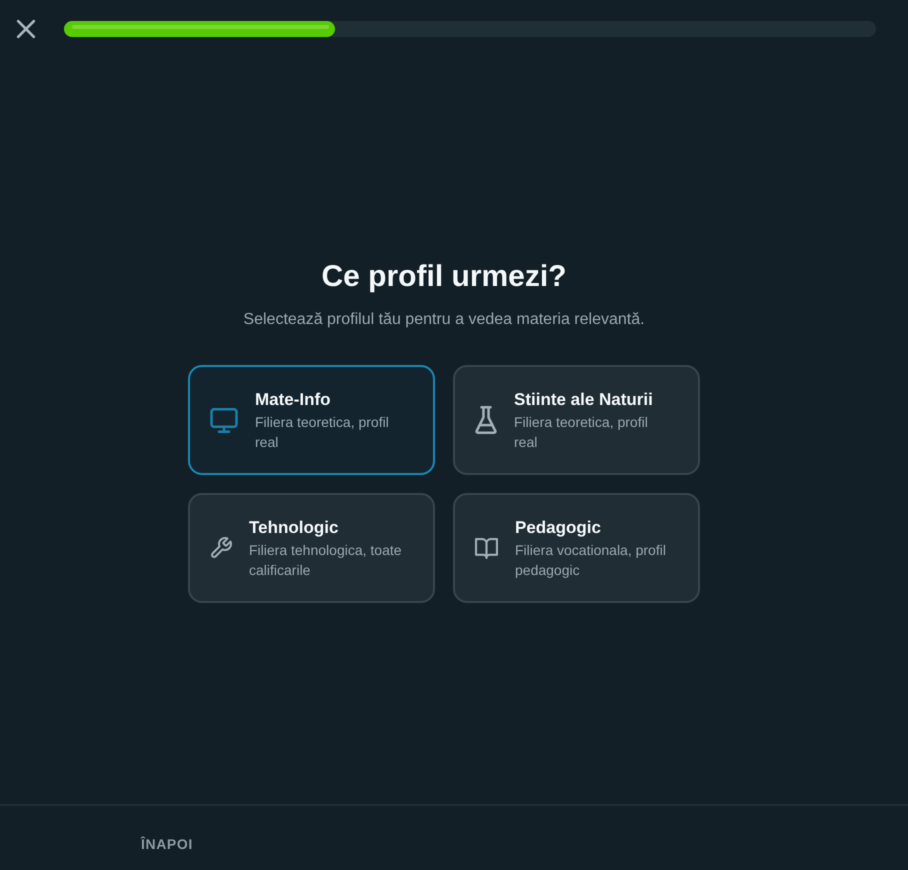  Describe the element at coordinates (584, 399) in the screenshot. I see `profile-title: Stiinte ale Naturii` at that location.